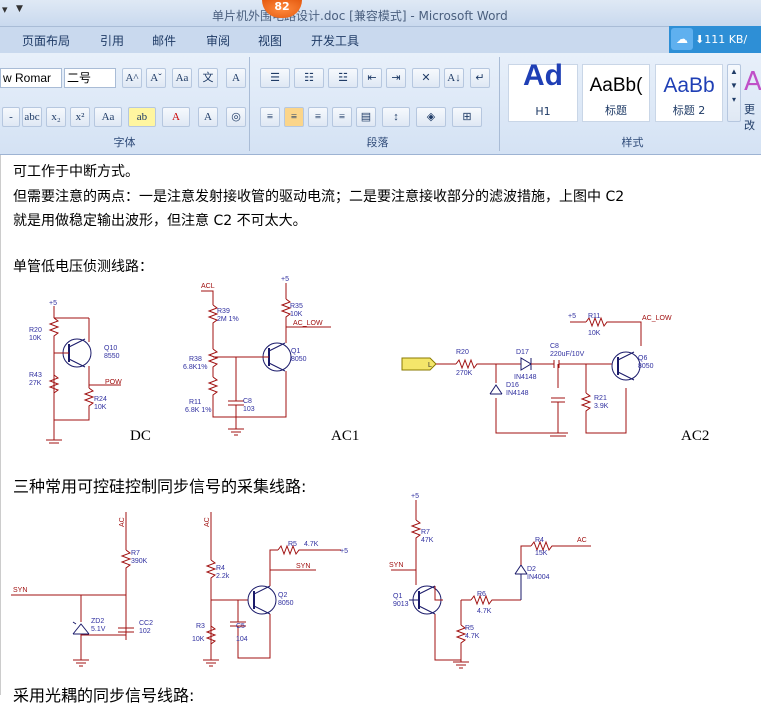  I want to click on ac2-l: L, so click(430, 365).